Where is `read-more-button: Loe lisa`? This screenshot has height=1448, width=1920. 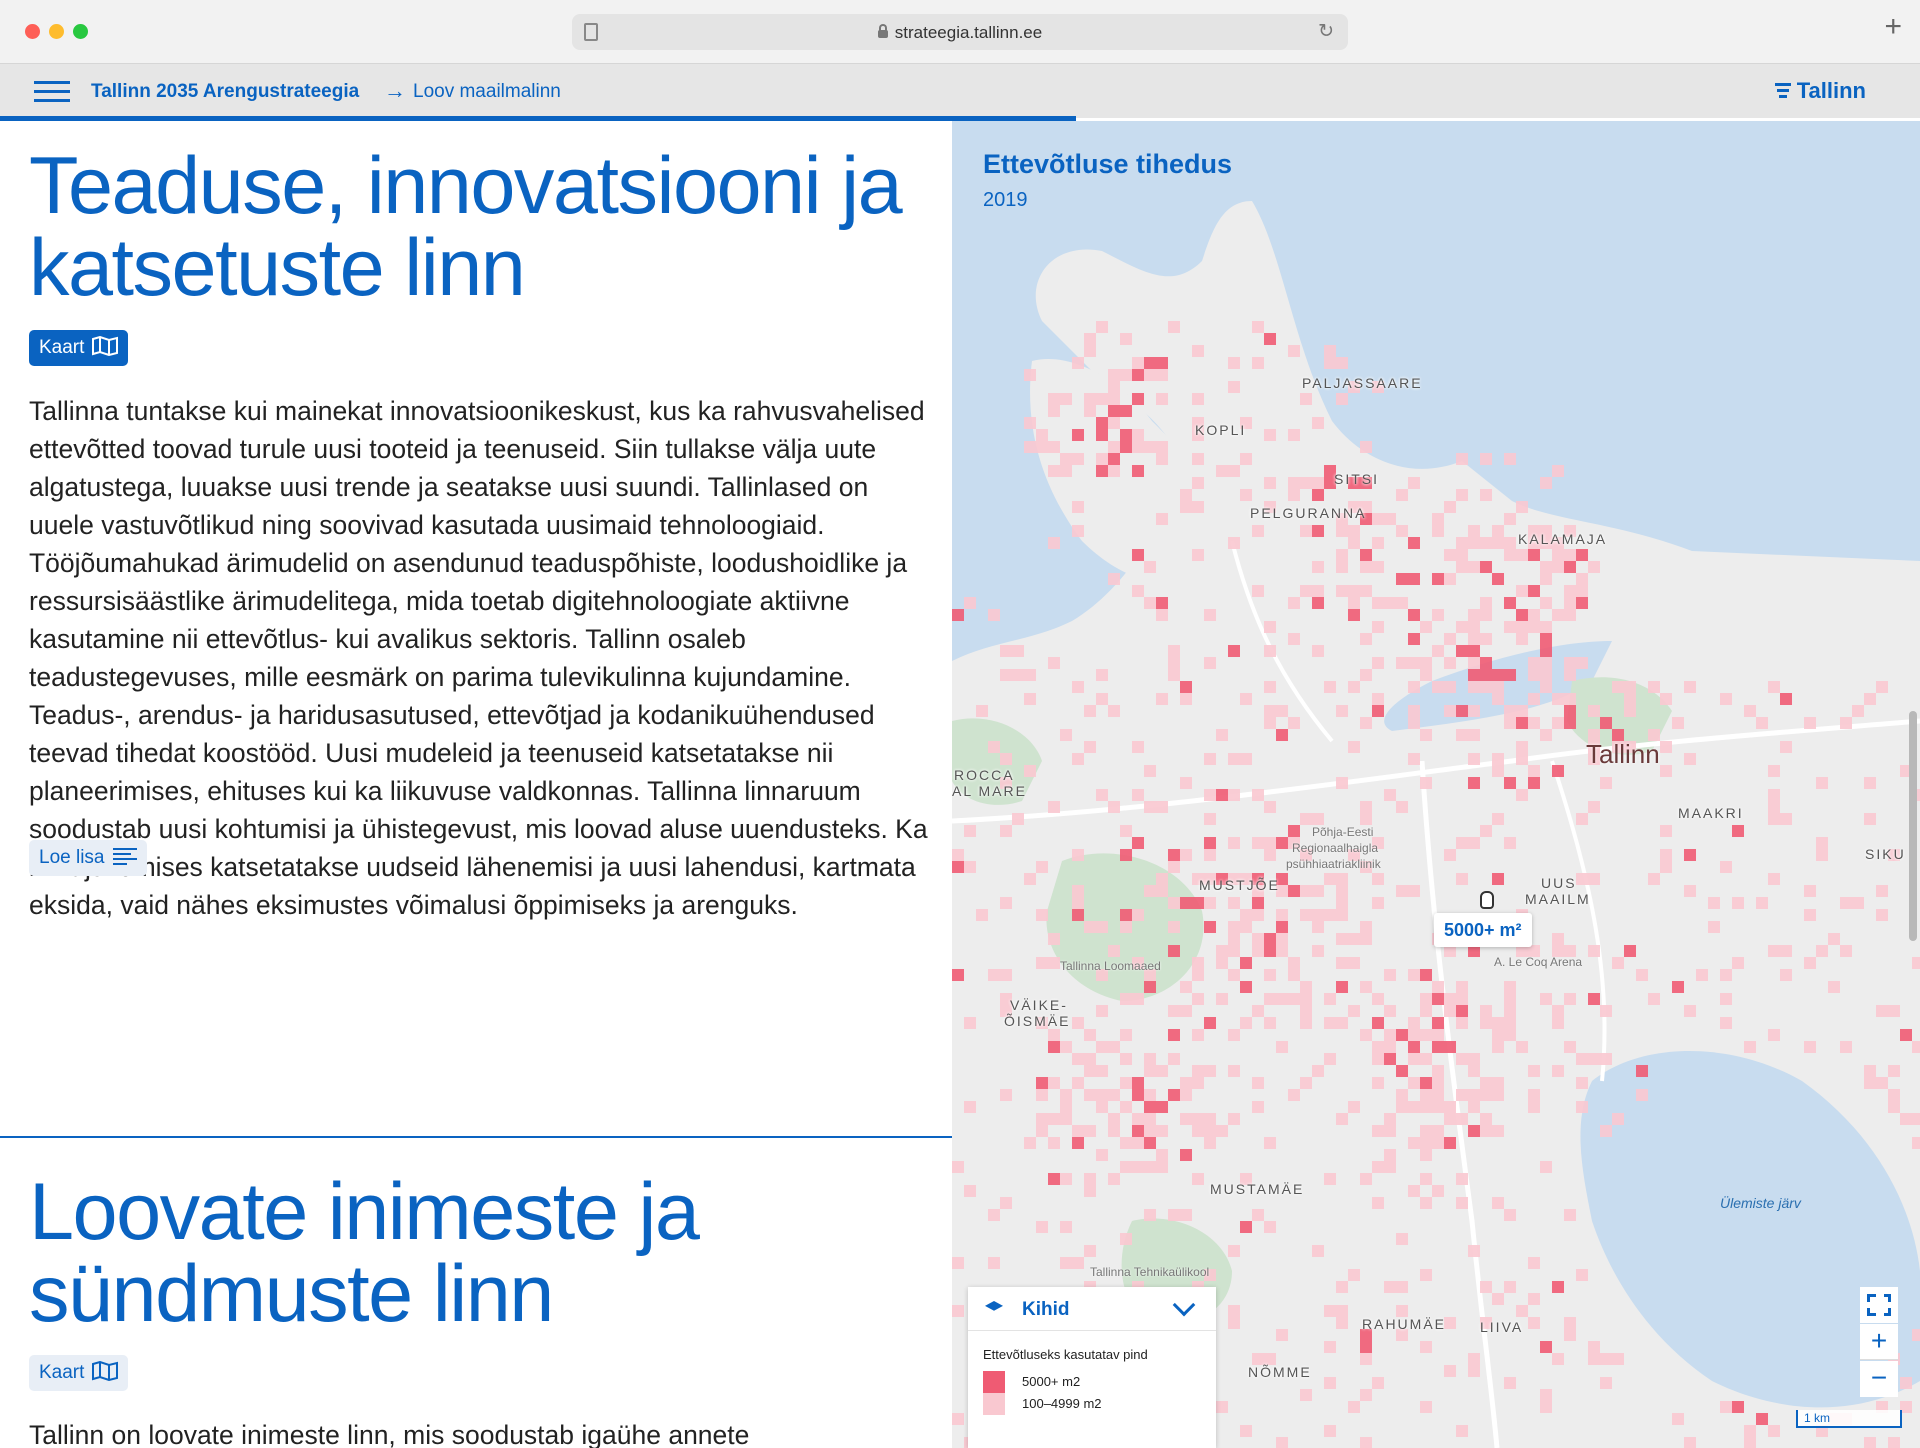 read-more-button: Loe lisa is located at coordinates (88, 858).